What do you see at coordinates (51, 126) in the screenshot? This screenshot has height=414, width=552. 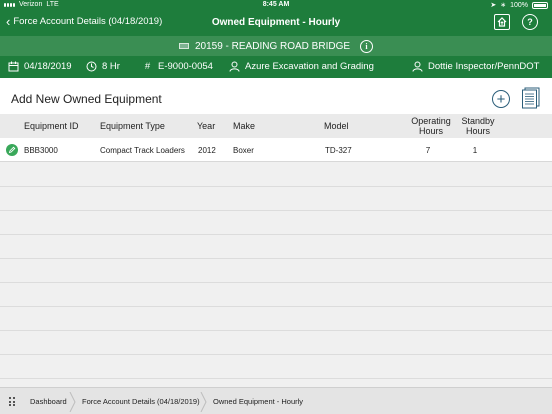 I see `column-equipment-id: Equipment ID` at bounding box center [51, 126].